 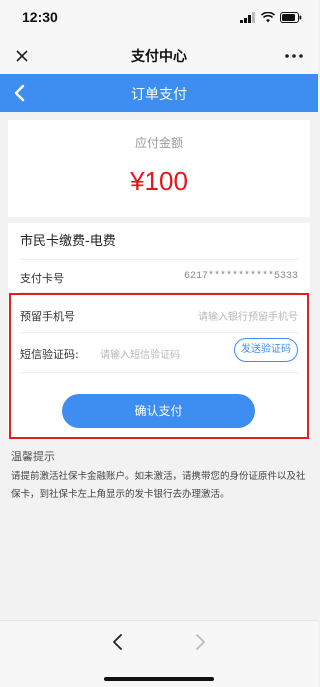 I want to click on section-divider, so click(x=159, y=220).